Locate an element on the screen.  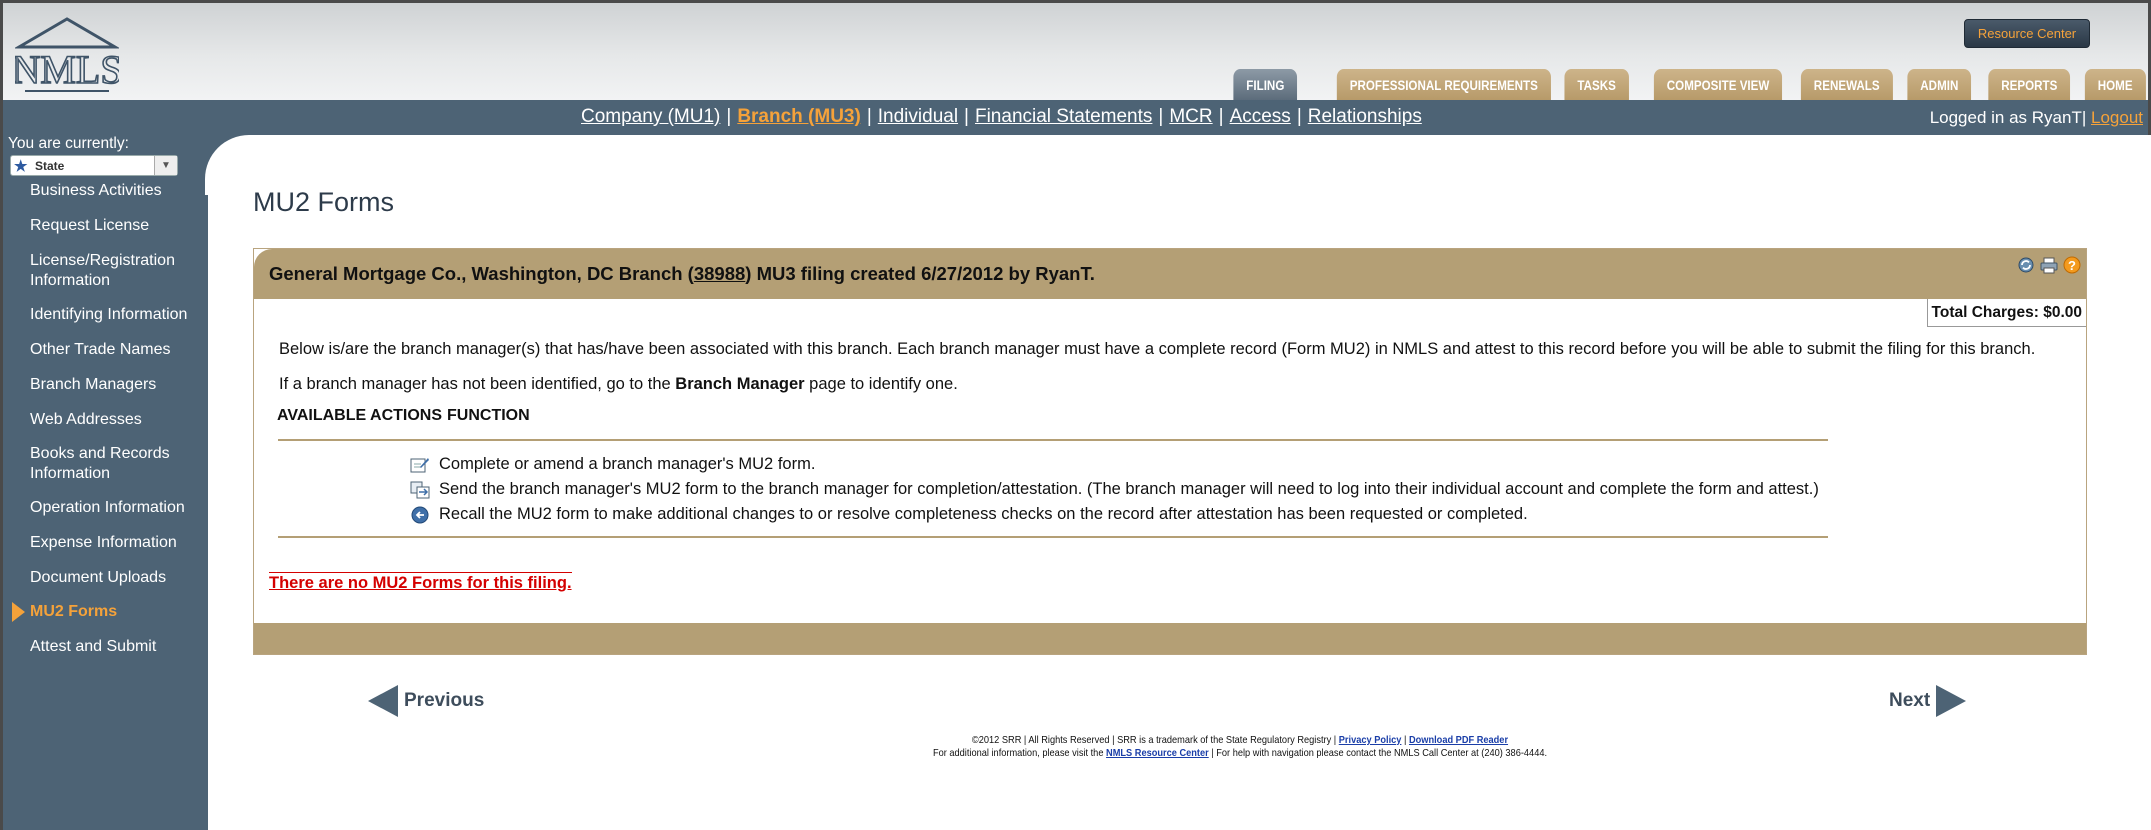
nmls-resource-center-link: NMLS Resource Center is located at coordinates (1157, 753).